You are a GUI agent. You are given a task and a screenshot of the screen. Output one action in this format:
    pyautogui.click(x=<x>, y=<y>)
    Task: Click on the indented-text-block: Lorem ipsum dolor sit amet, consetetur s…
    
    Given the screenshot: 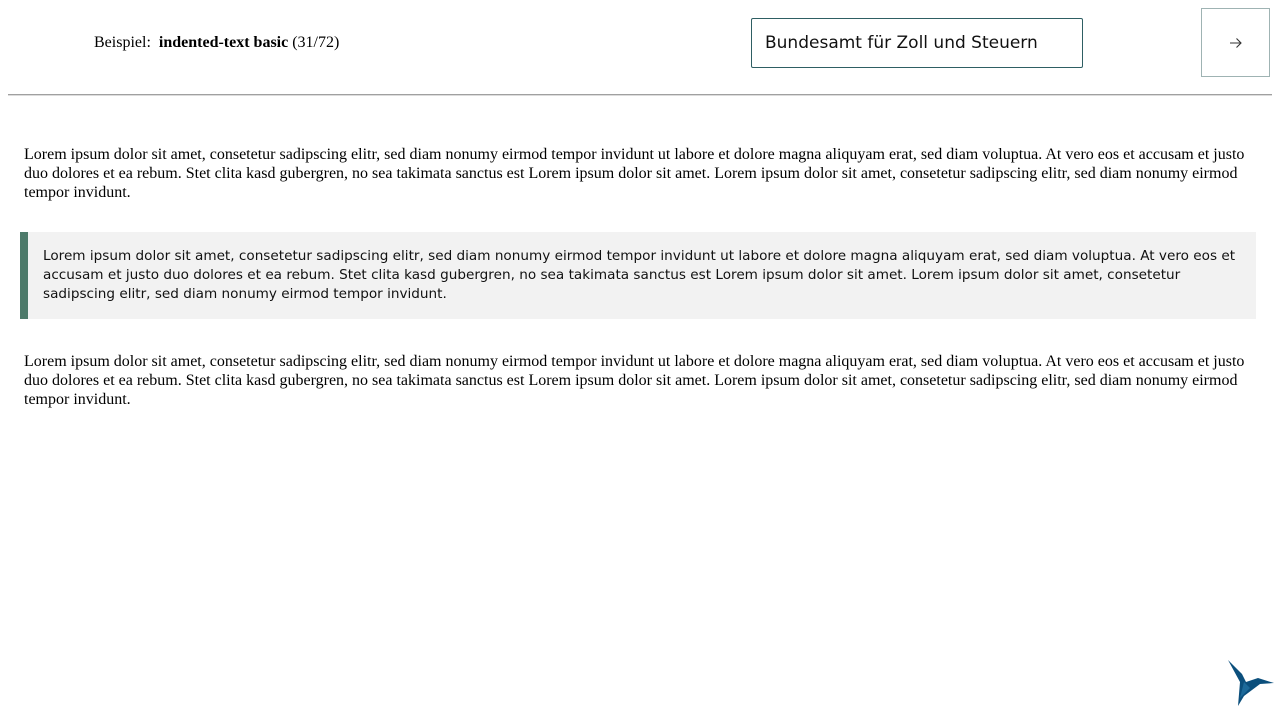 What is the action you would take?
    pyautogui.click(x=638, y=275)
    